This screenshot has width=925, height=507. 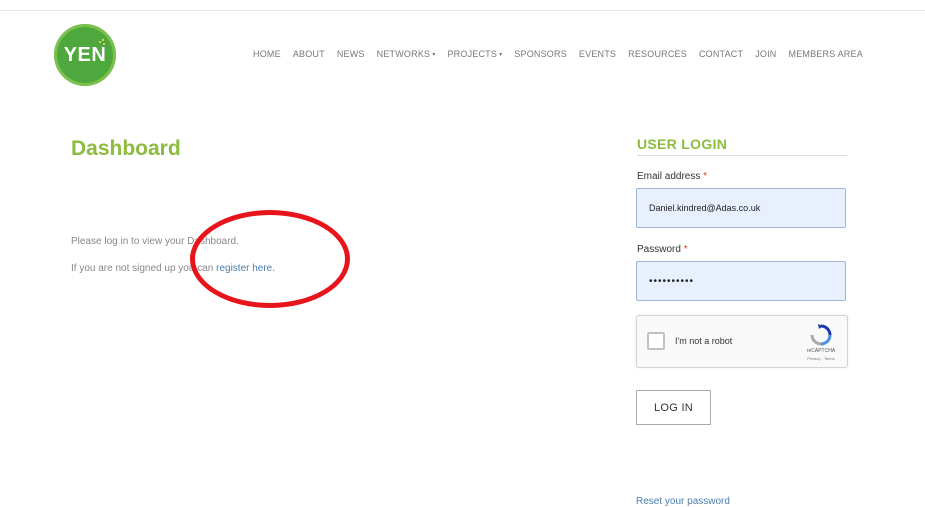 I want to click on nav-item-label: NEWS, so click(x=350, y=54).